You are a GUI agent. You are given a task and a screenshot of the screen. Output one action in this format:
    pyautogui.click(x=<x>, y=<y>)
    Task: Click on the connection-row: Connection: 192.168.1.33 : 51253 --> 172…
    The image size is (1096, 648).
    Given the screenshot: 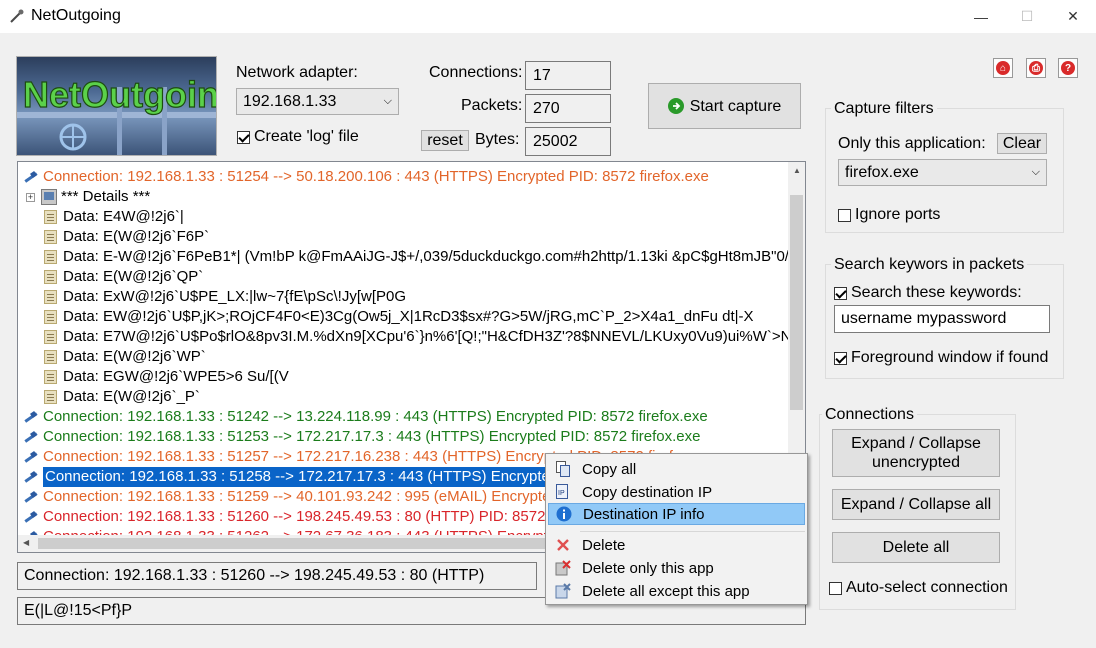 What is the action you would take?
    pyautogui.click(x=362, y=437)
    